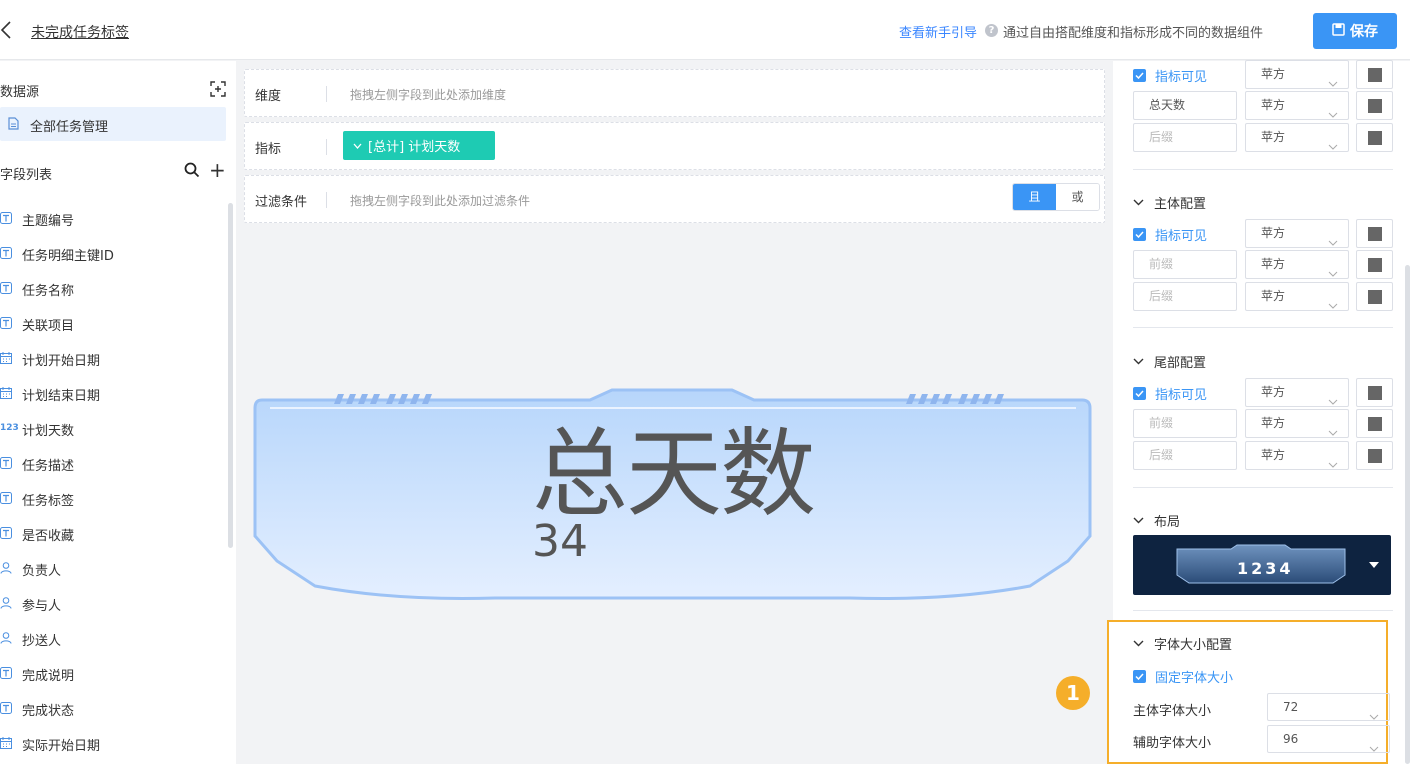 The image size is (1410, 764). Describe the element at coordinates (1156, 520) in the screenshot. I see `layout-header: 布局` at that location.